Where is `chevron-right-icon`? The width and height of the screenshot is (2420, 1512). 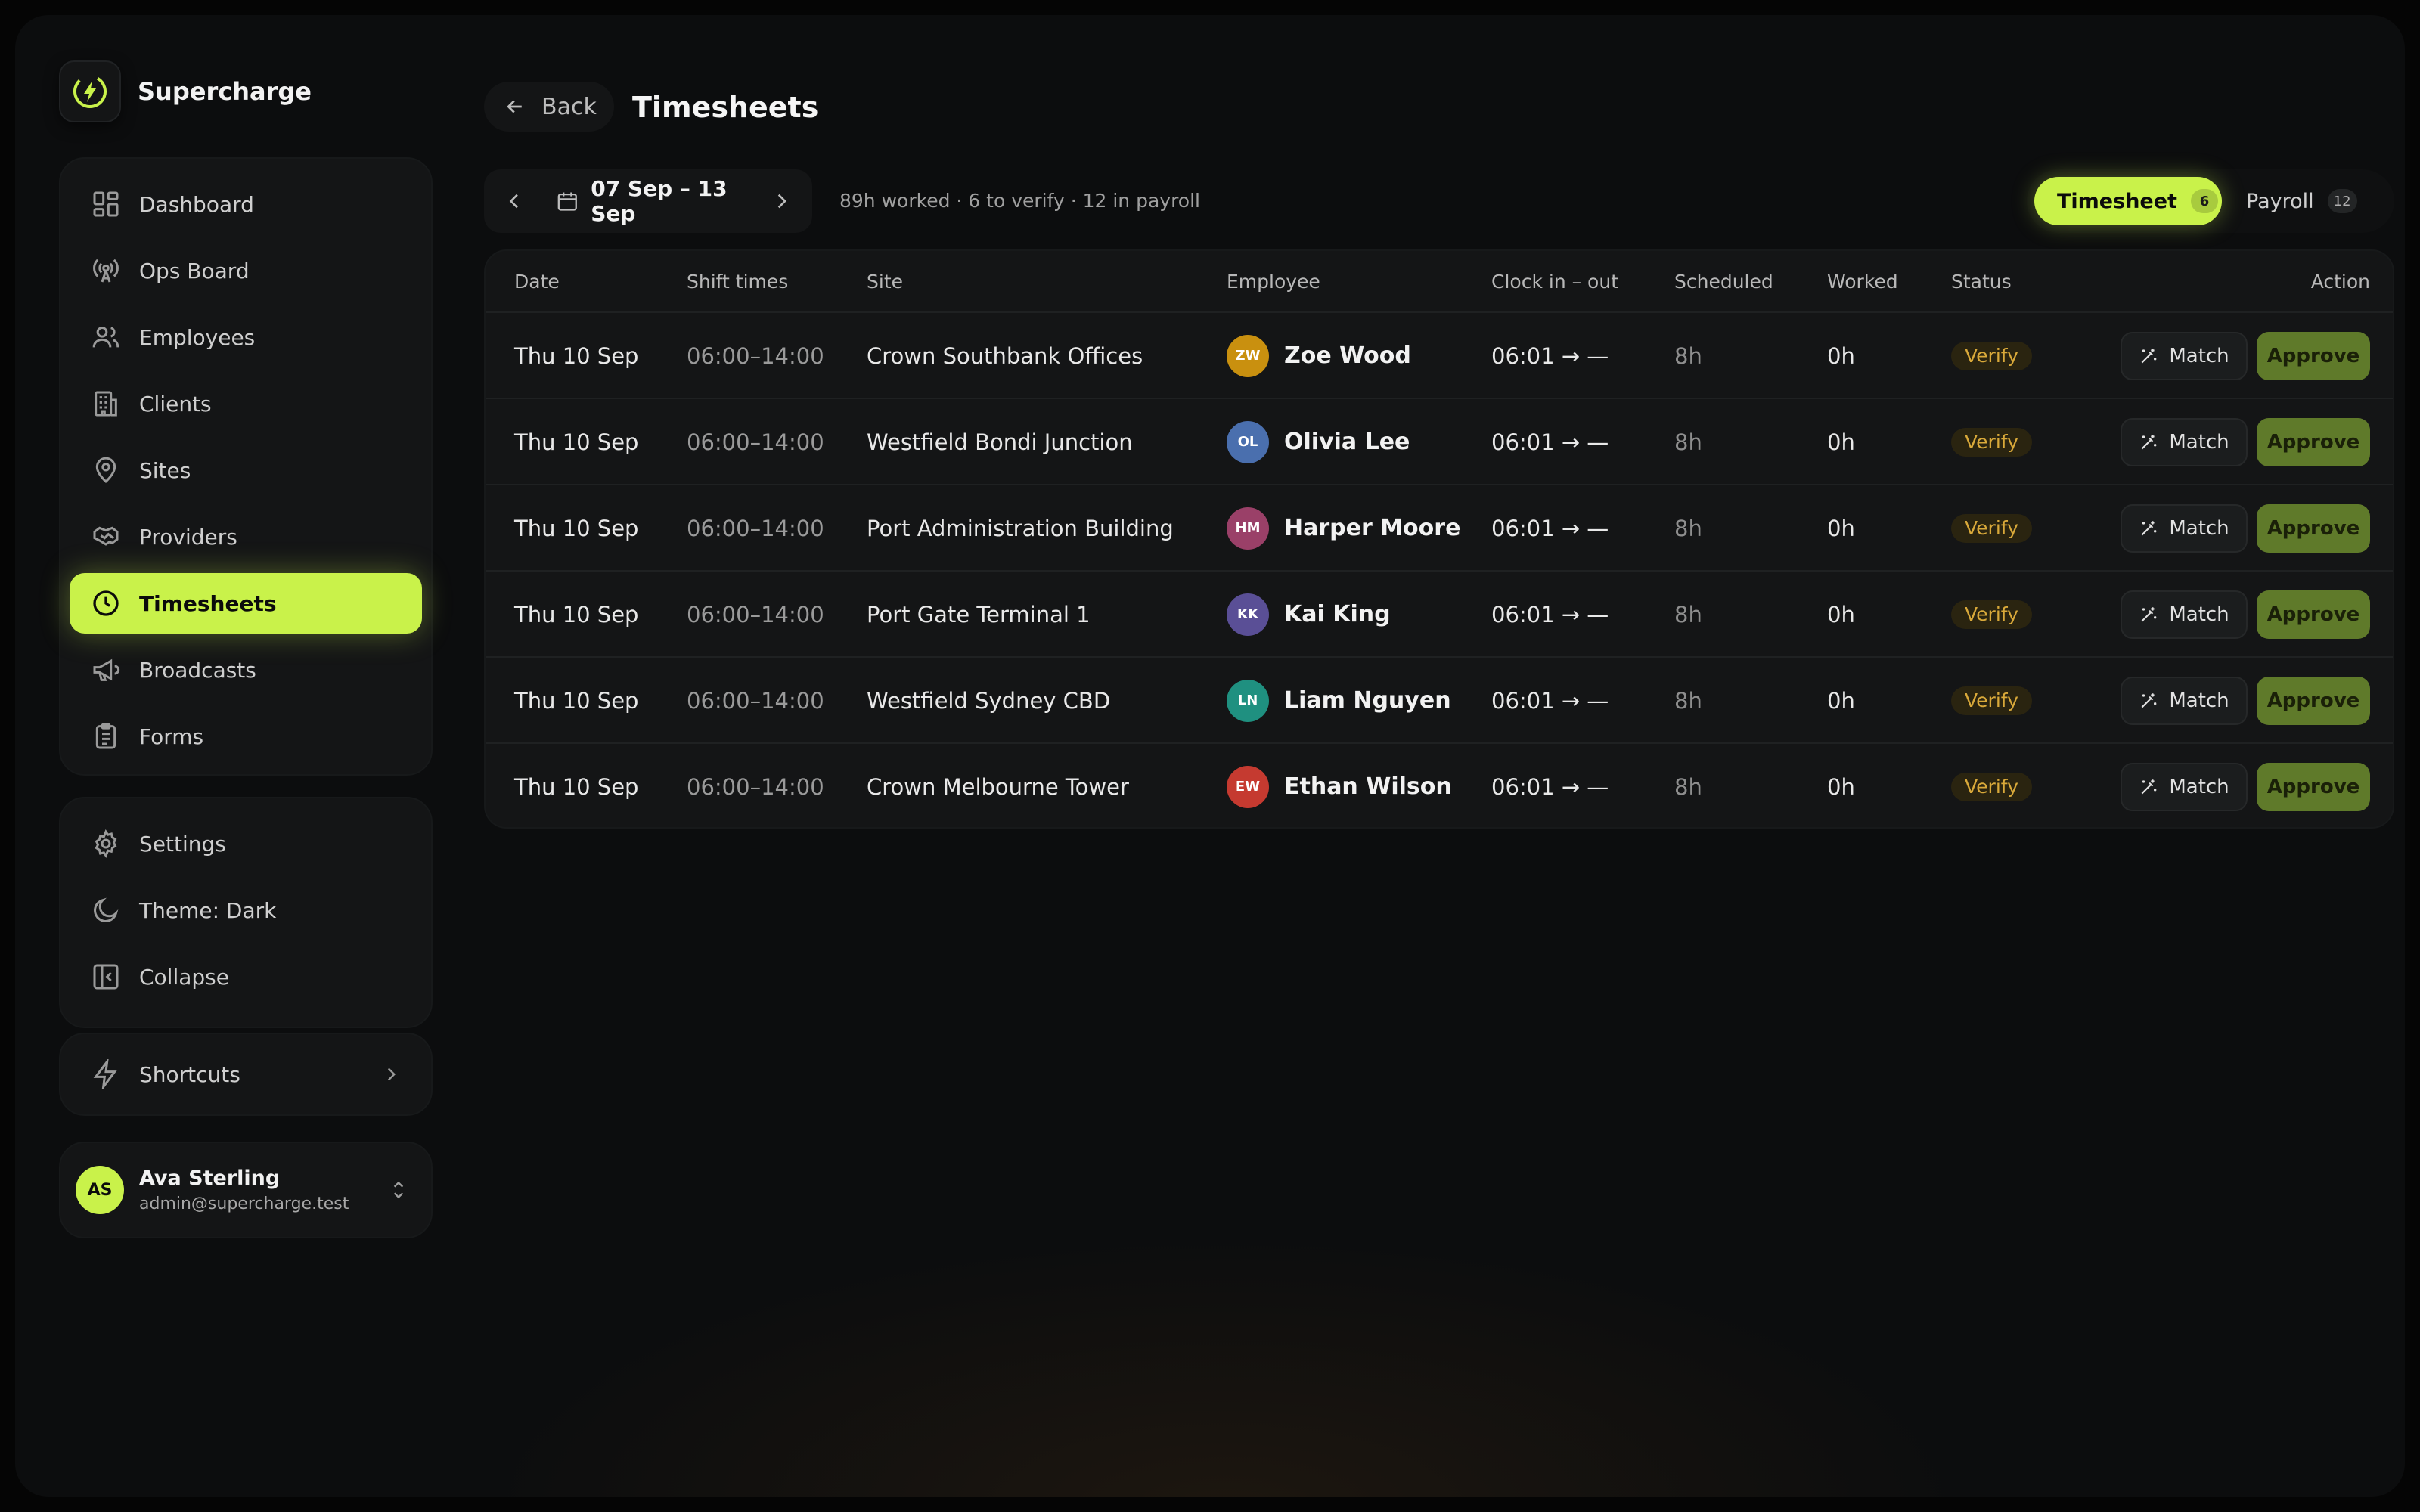 chevron-right-icon is located at coordinates (782, 201).